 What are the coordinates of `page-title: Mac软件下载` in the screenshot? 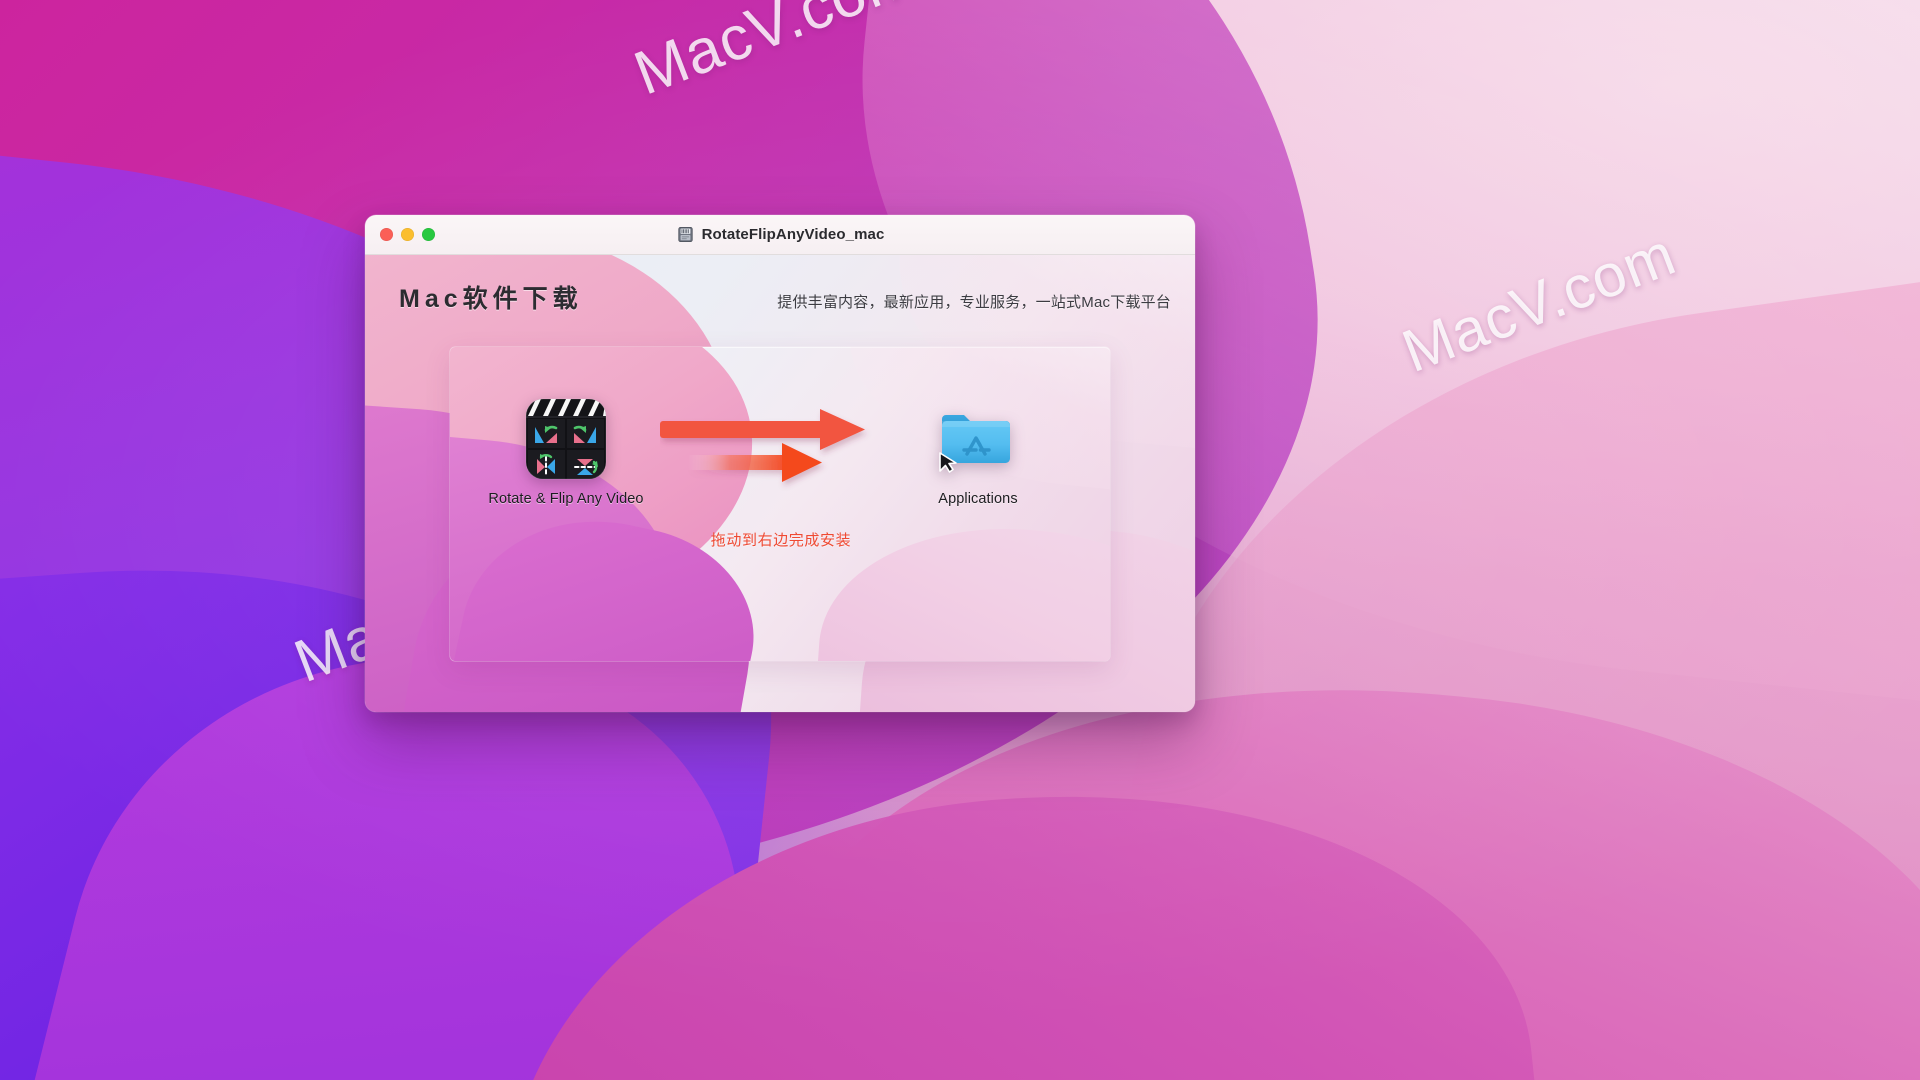 It's located at (491, 299).